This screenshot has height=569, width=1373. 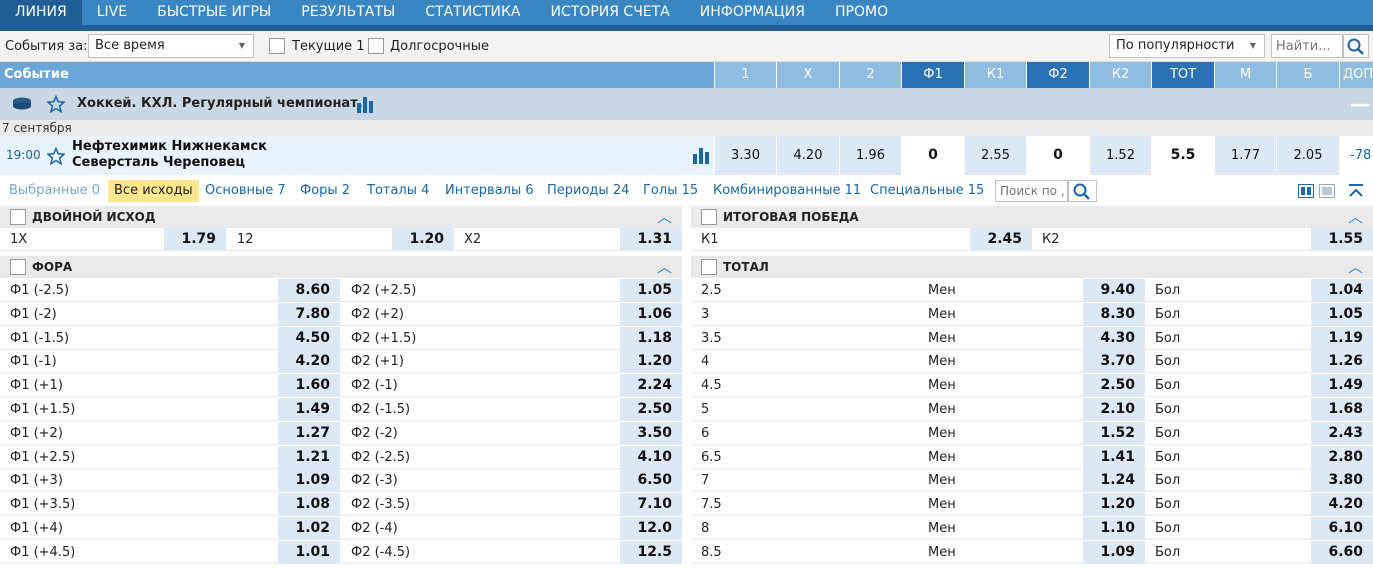 I want to click on handicap-odd-team1: 1.09, so click(x=309, y=480).